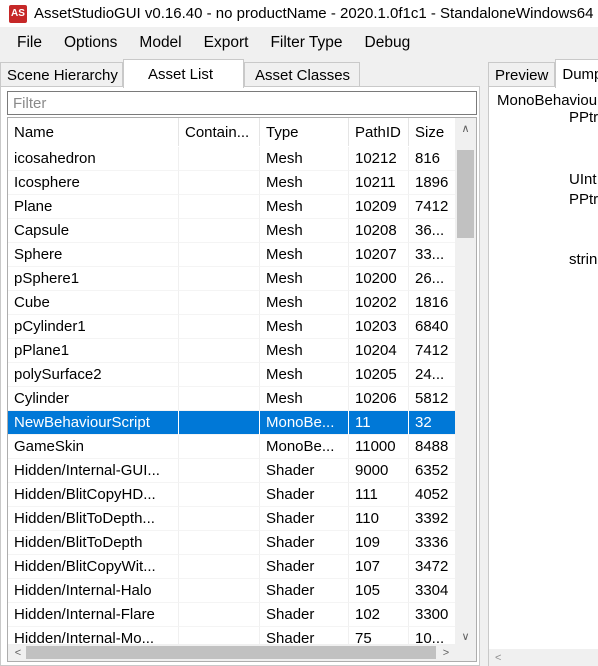 The width and height of the screenshot is (598, 666). I want to click on column-header-pathid: PathID, so click(379, 132).